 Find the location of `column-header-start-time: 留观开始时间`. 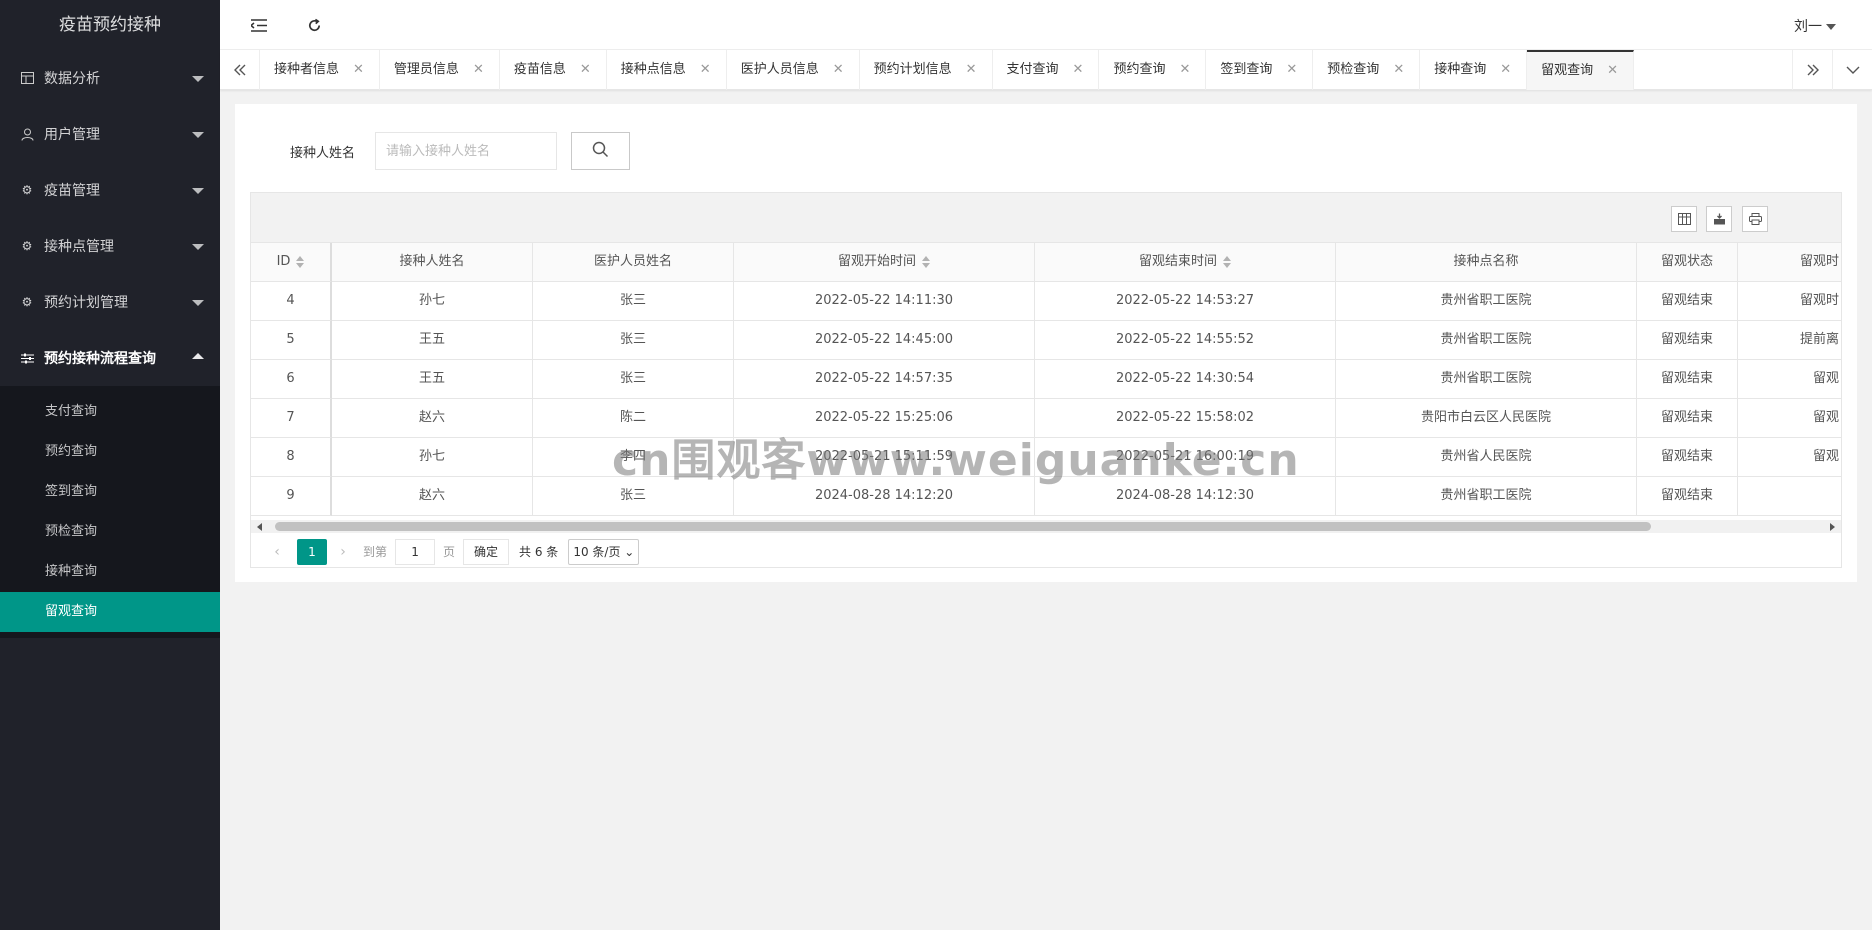

column-header-start-time: 留观开始时间 is located at coordinates (884, 262).